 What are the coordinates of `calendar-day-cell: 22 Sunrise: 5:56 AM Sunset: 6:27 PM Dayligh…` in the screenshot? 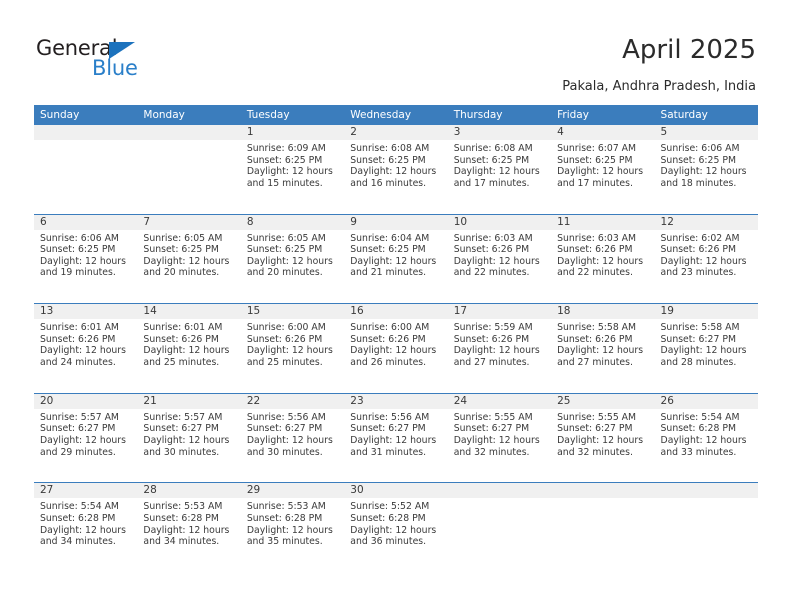 It's located at (292, 438).